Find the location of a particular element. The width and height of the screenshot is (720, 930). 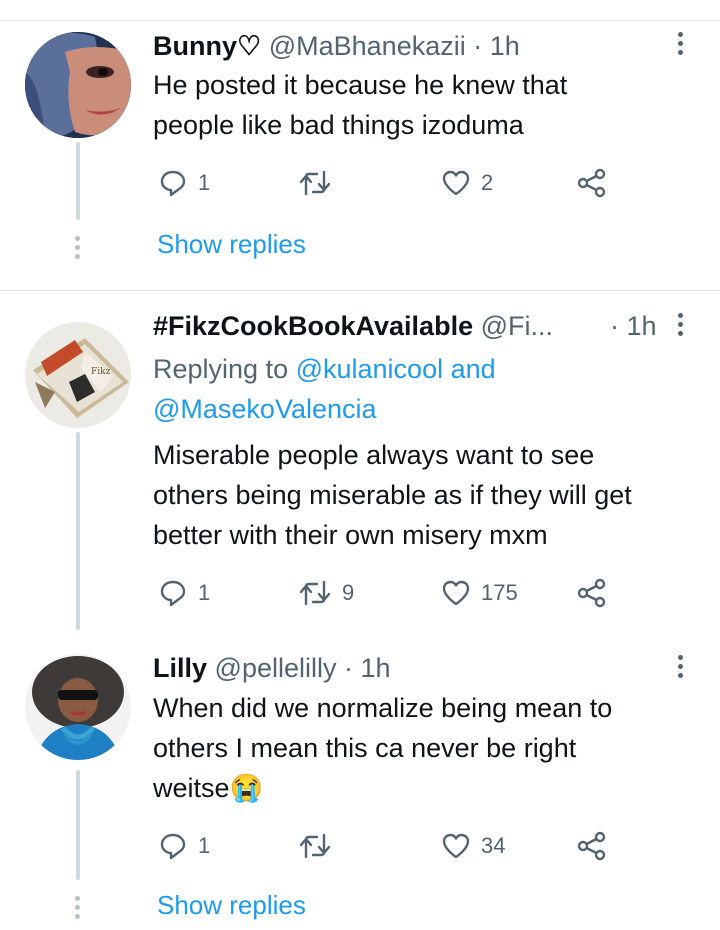

retweet-count: 9 is located at coordinates (348, 592).